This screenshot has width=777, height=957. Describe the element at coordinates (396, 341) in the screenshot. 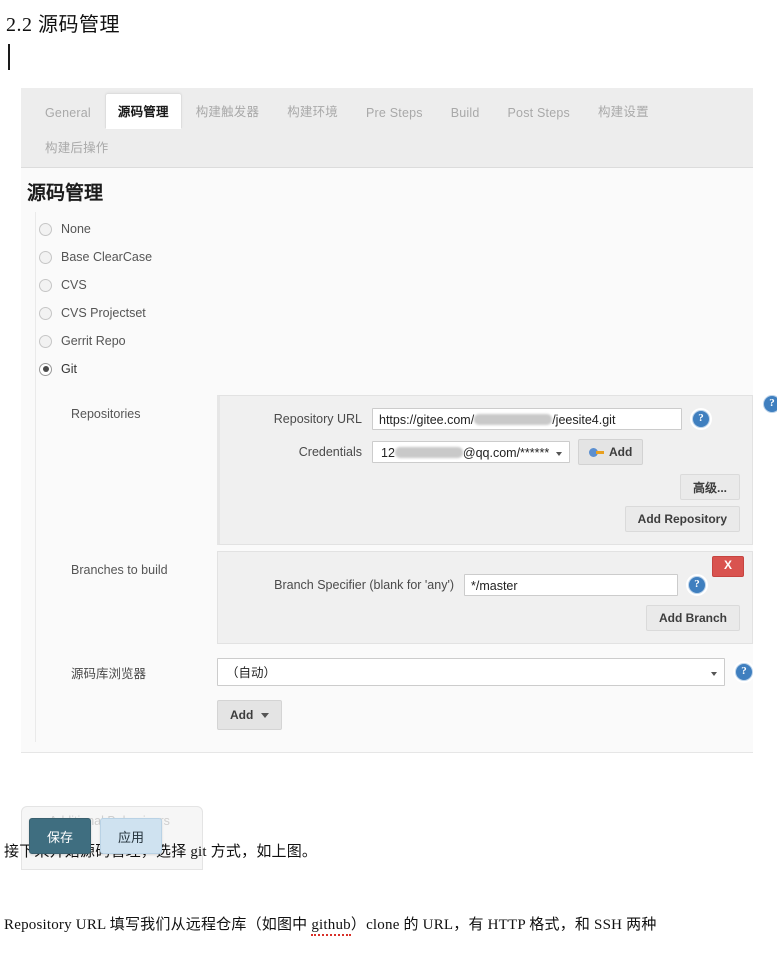

I see `scm-option-gerrit-repo: Gerrit Repo` at that location.